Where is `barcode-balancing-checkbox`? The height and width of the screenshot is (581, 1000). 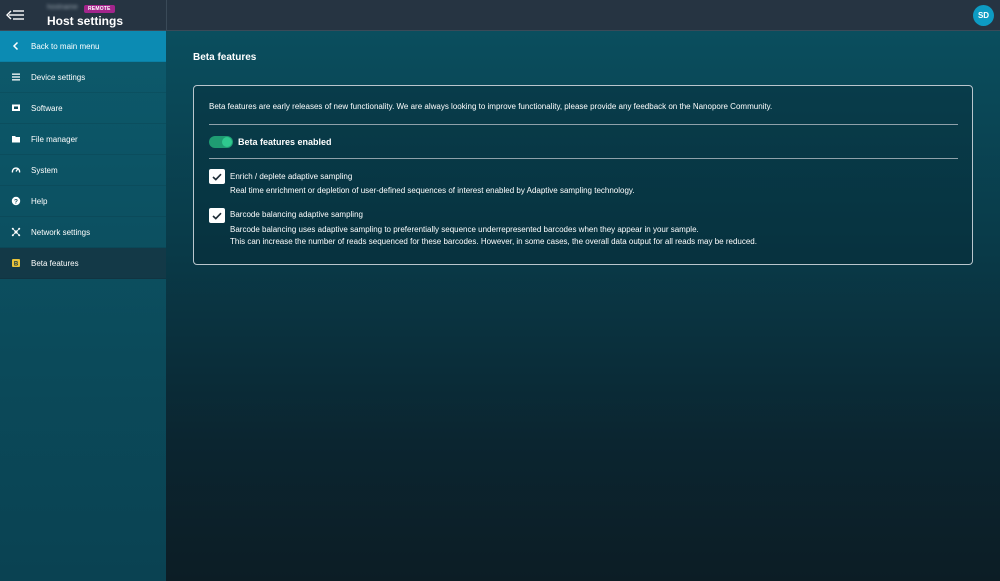
barcode-balancing-checkbox is located at coordinates (217, 215).